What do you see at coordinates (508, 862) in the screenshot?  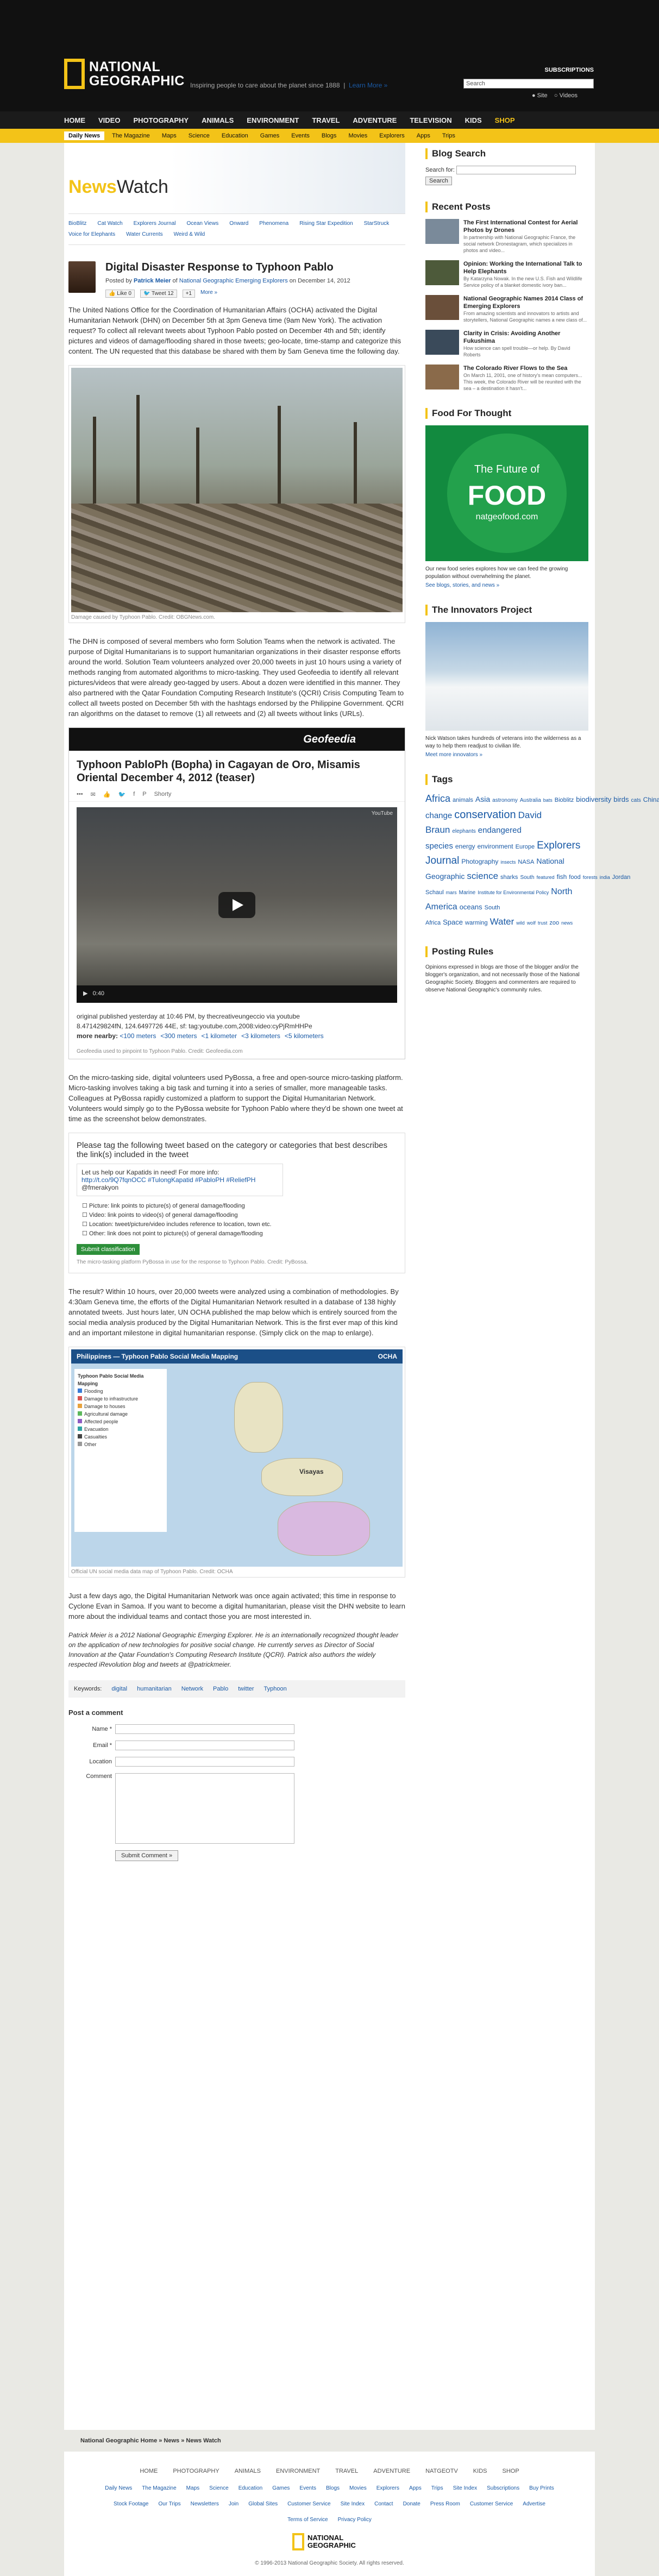 I see `tag-link: insects` at bounding box center [508, 862].